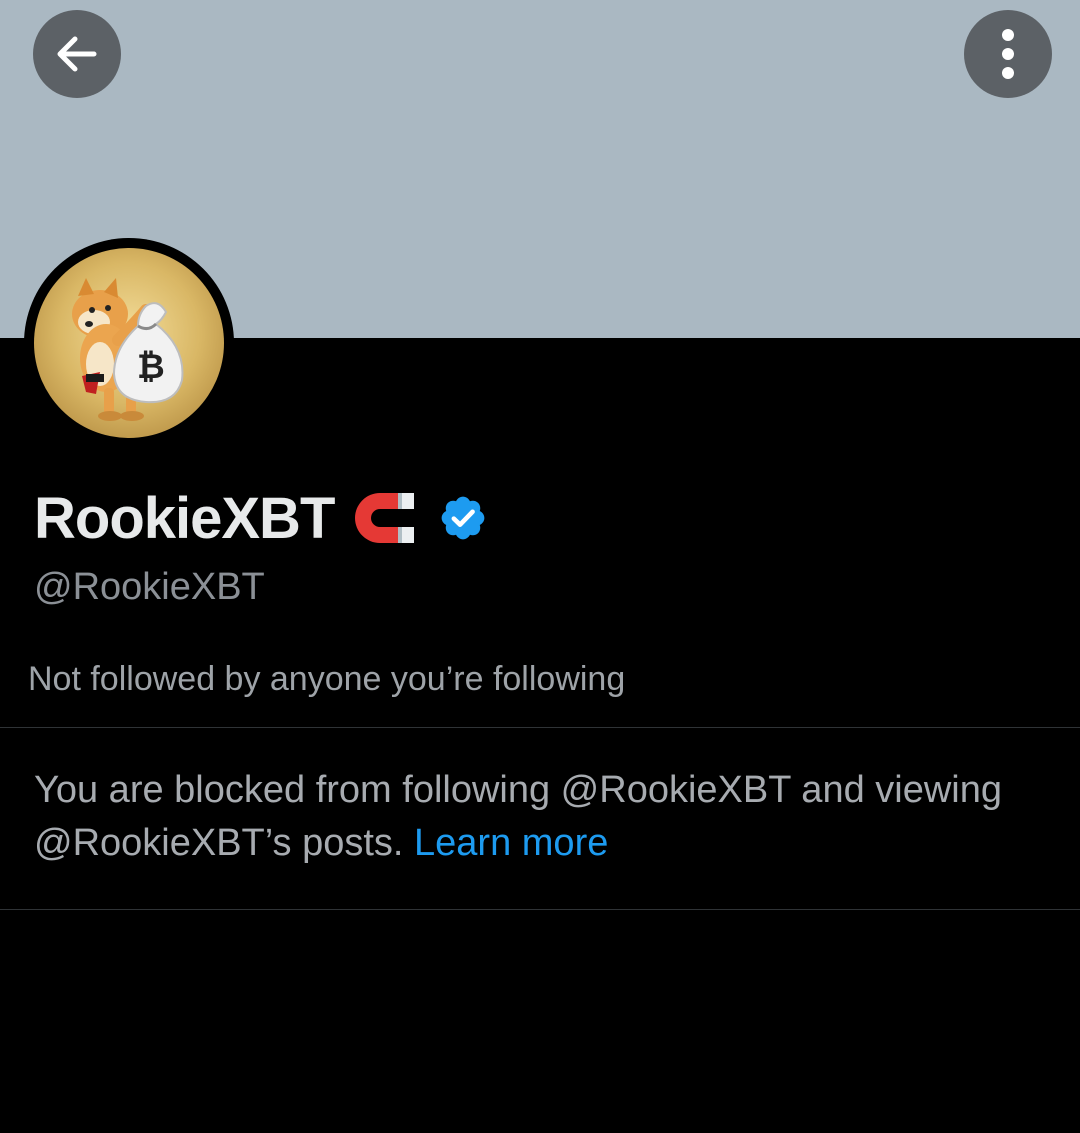 This screenshot has width=1080, height=1133. Describe the element at coordinates (149, 587) in the screenshot. I see `profile-handle: @RookieXBT` at that location.